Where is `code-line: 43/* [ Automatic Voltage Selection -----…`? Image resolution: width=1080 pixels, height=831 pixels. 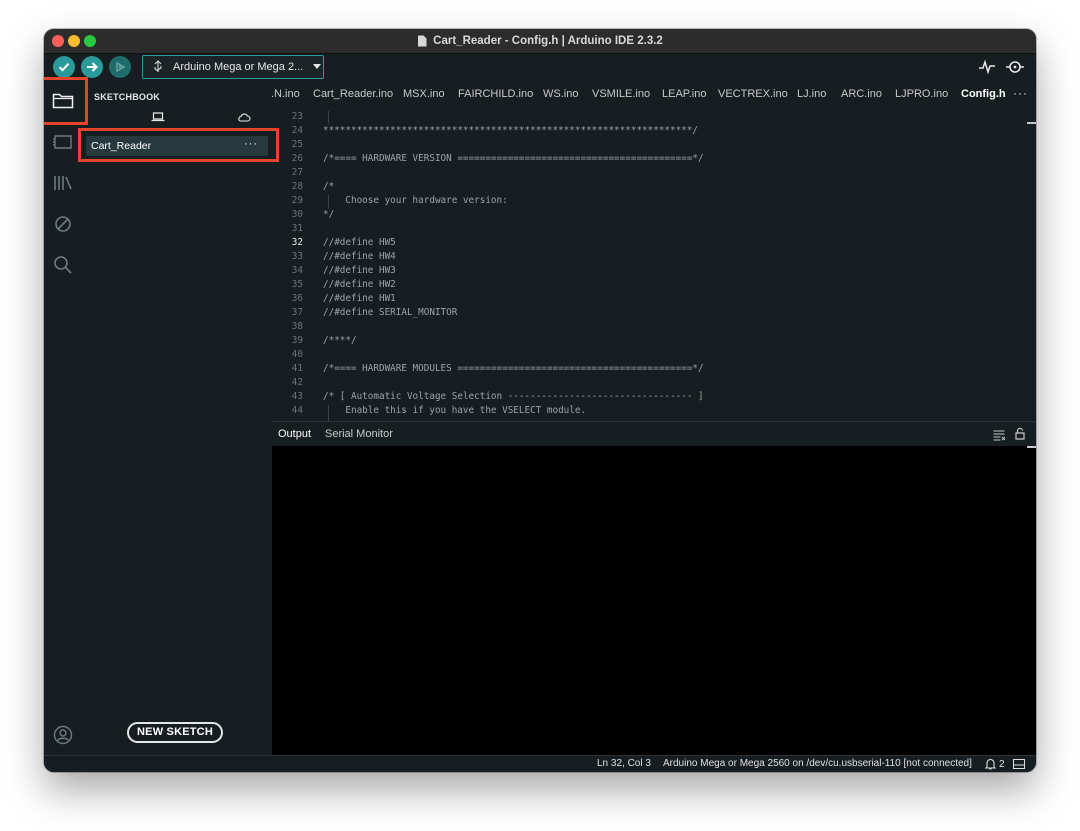
code-line: 43/* [ Automatic Voltage Selection -----… is located at coordinates (497, 396).